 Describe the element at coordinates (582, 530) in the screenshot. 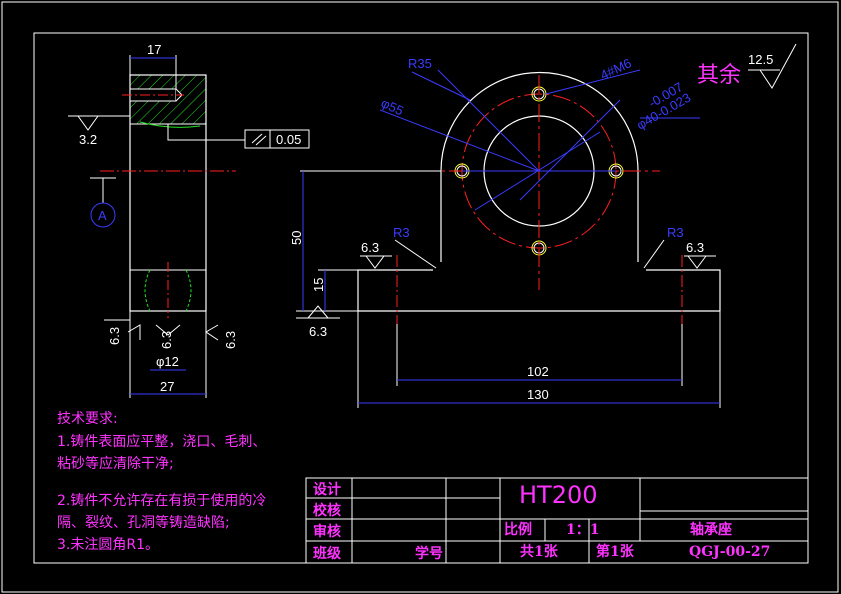

I see `scale-value: 1：1` at that location.